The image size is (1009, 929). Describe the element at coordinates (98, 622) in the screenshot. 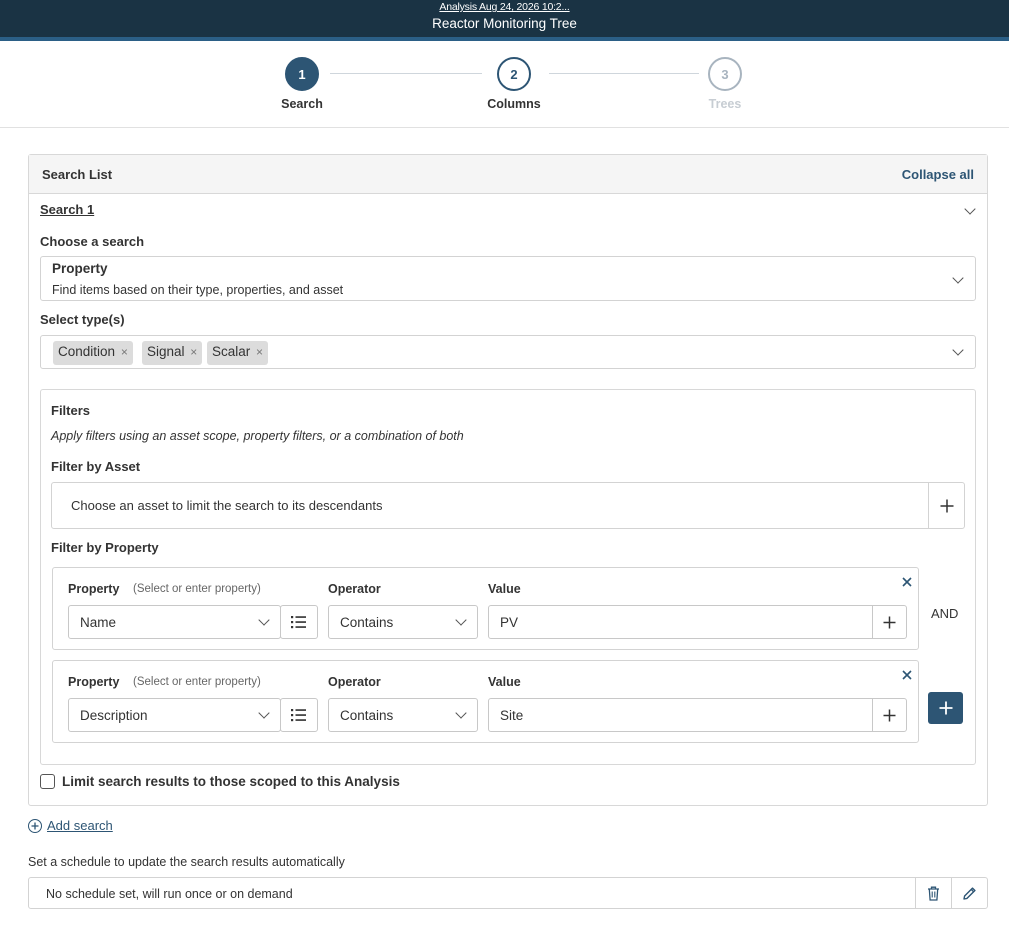

I see `property-select-value: Name` at that location.